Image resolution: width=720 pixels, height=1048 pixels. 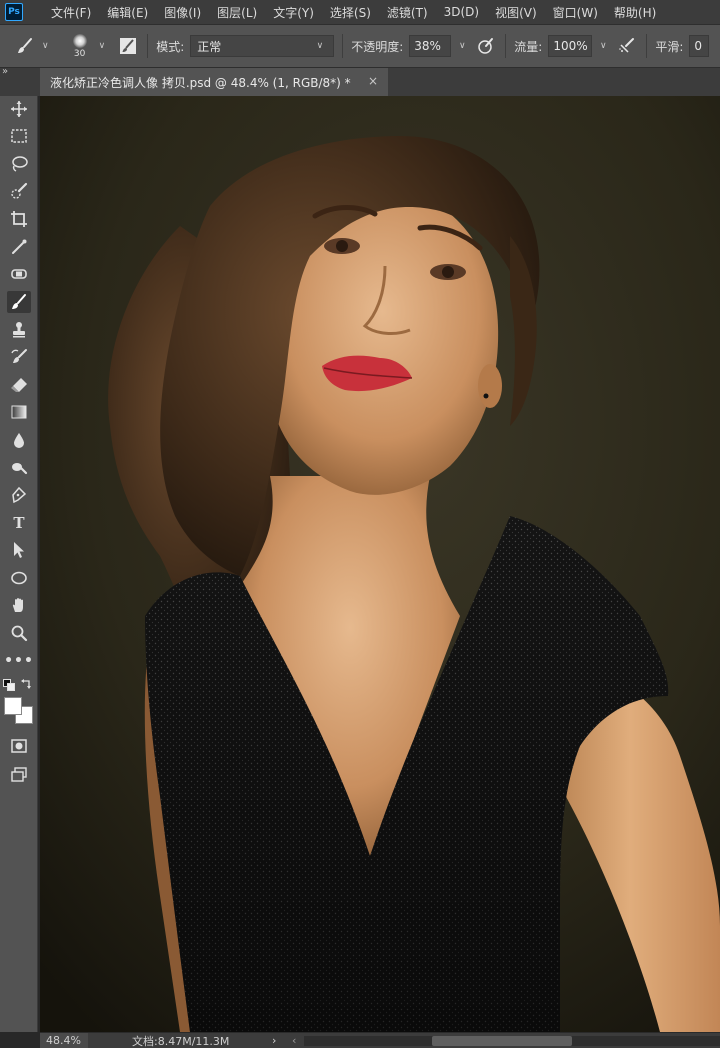 I want to click on menu-select: 选择(S), so click(x=350, y=12).